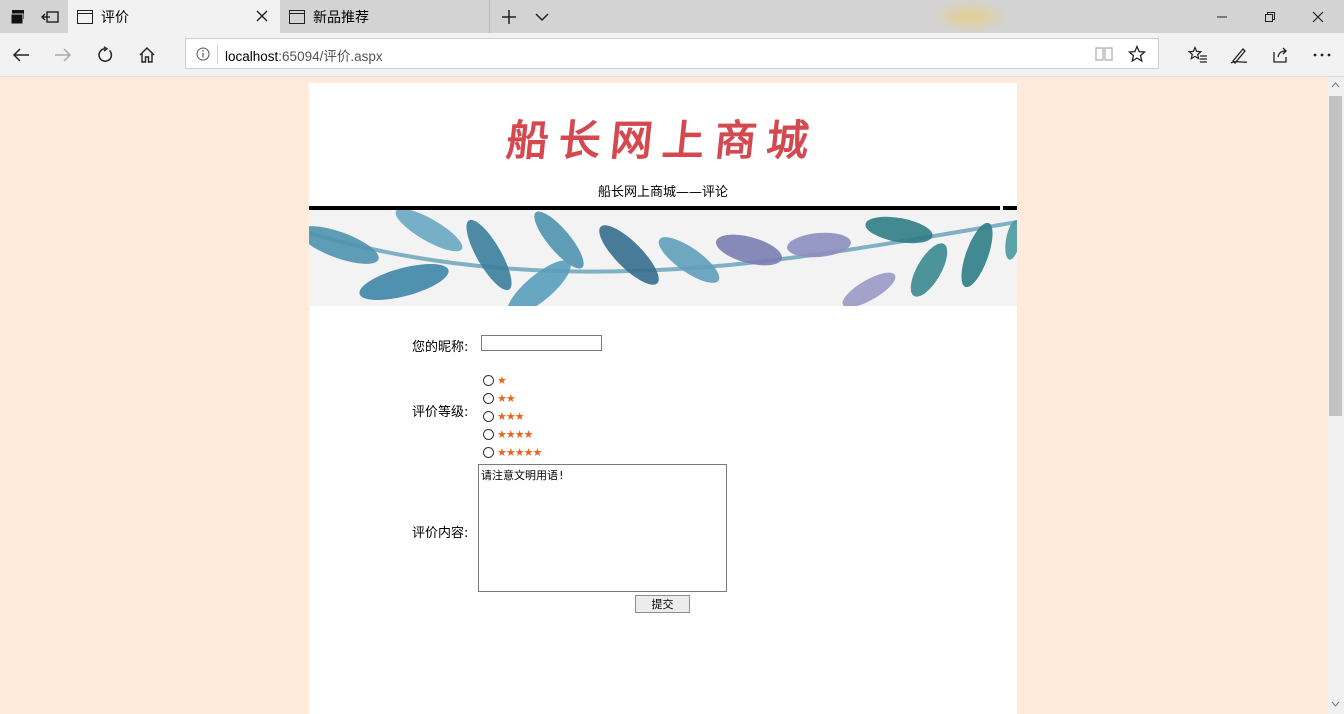 This screenshot has width=1344, height=714. What do you see at coordinates (217, 54) in the screenshot?
I see `address-divider` at bounding box center [217, 54].